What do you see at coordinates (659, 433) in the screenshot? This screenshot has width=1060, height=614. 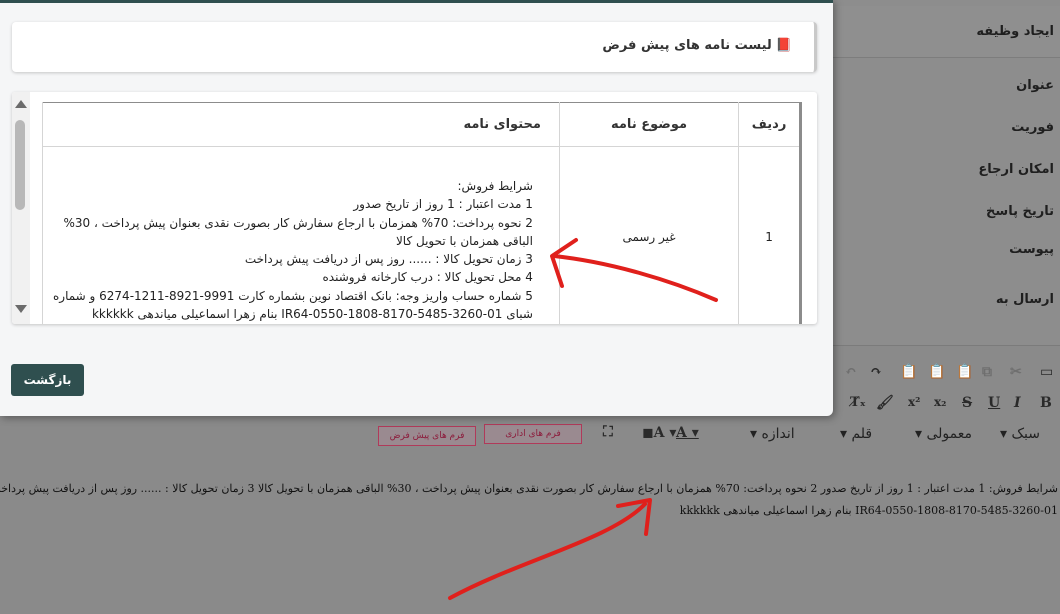 I see `bg-color-icon: ◼A ▾` at bounding box center [659, 433].